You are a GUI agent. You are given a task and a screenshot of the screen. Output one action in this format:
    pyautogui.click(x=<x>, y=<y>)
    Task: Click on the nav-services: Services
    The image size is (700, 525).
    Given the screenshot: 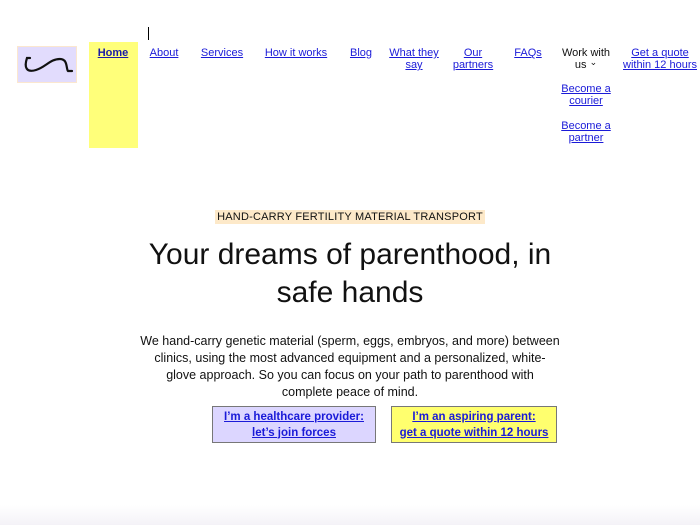 What is the action you would take?
    pyautogui.click(x=222, y=53)
    